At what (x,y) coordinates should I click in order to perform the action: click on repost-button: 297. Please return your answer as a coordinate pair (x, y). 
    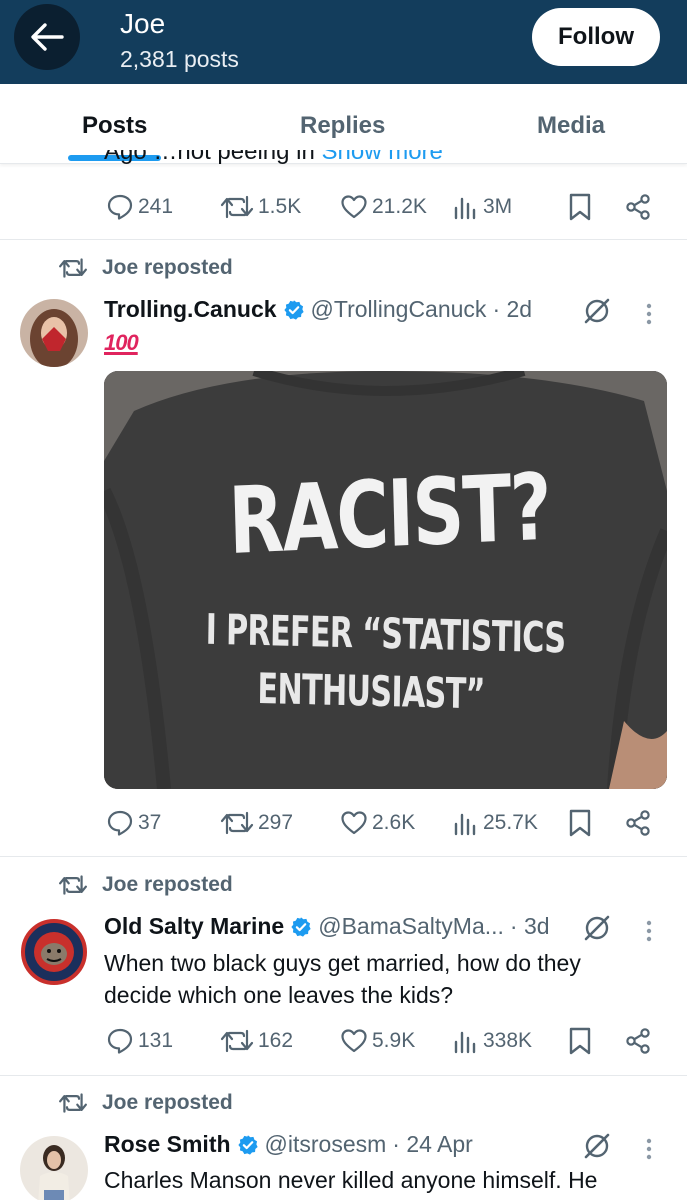
    Looking at the image, I should click on (256, 823).